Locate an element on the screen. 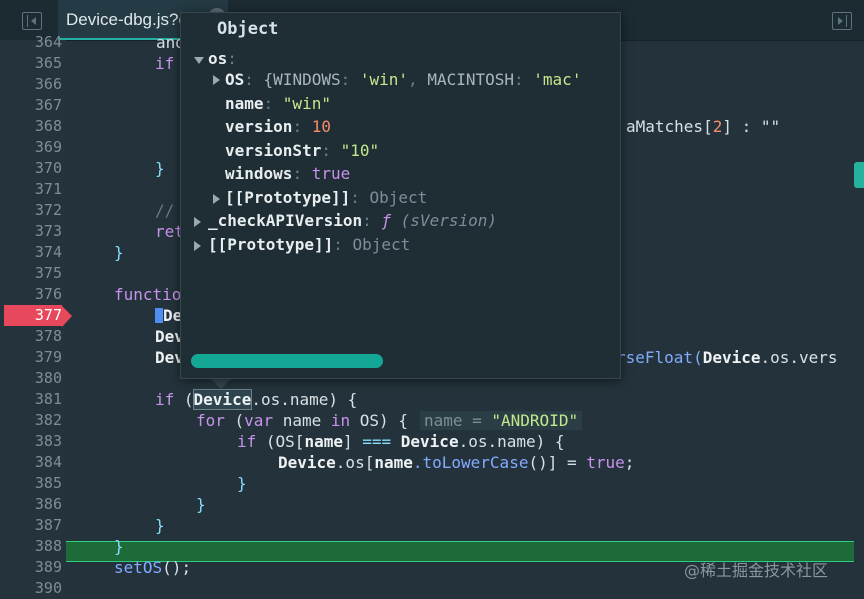  line-number: 364 is located at coordinates (31, 42).